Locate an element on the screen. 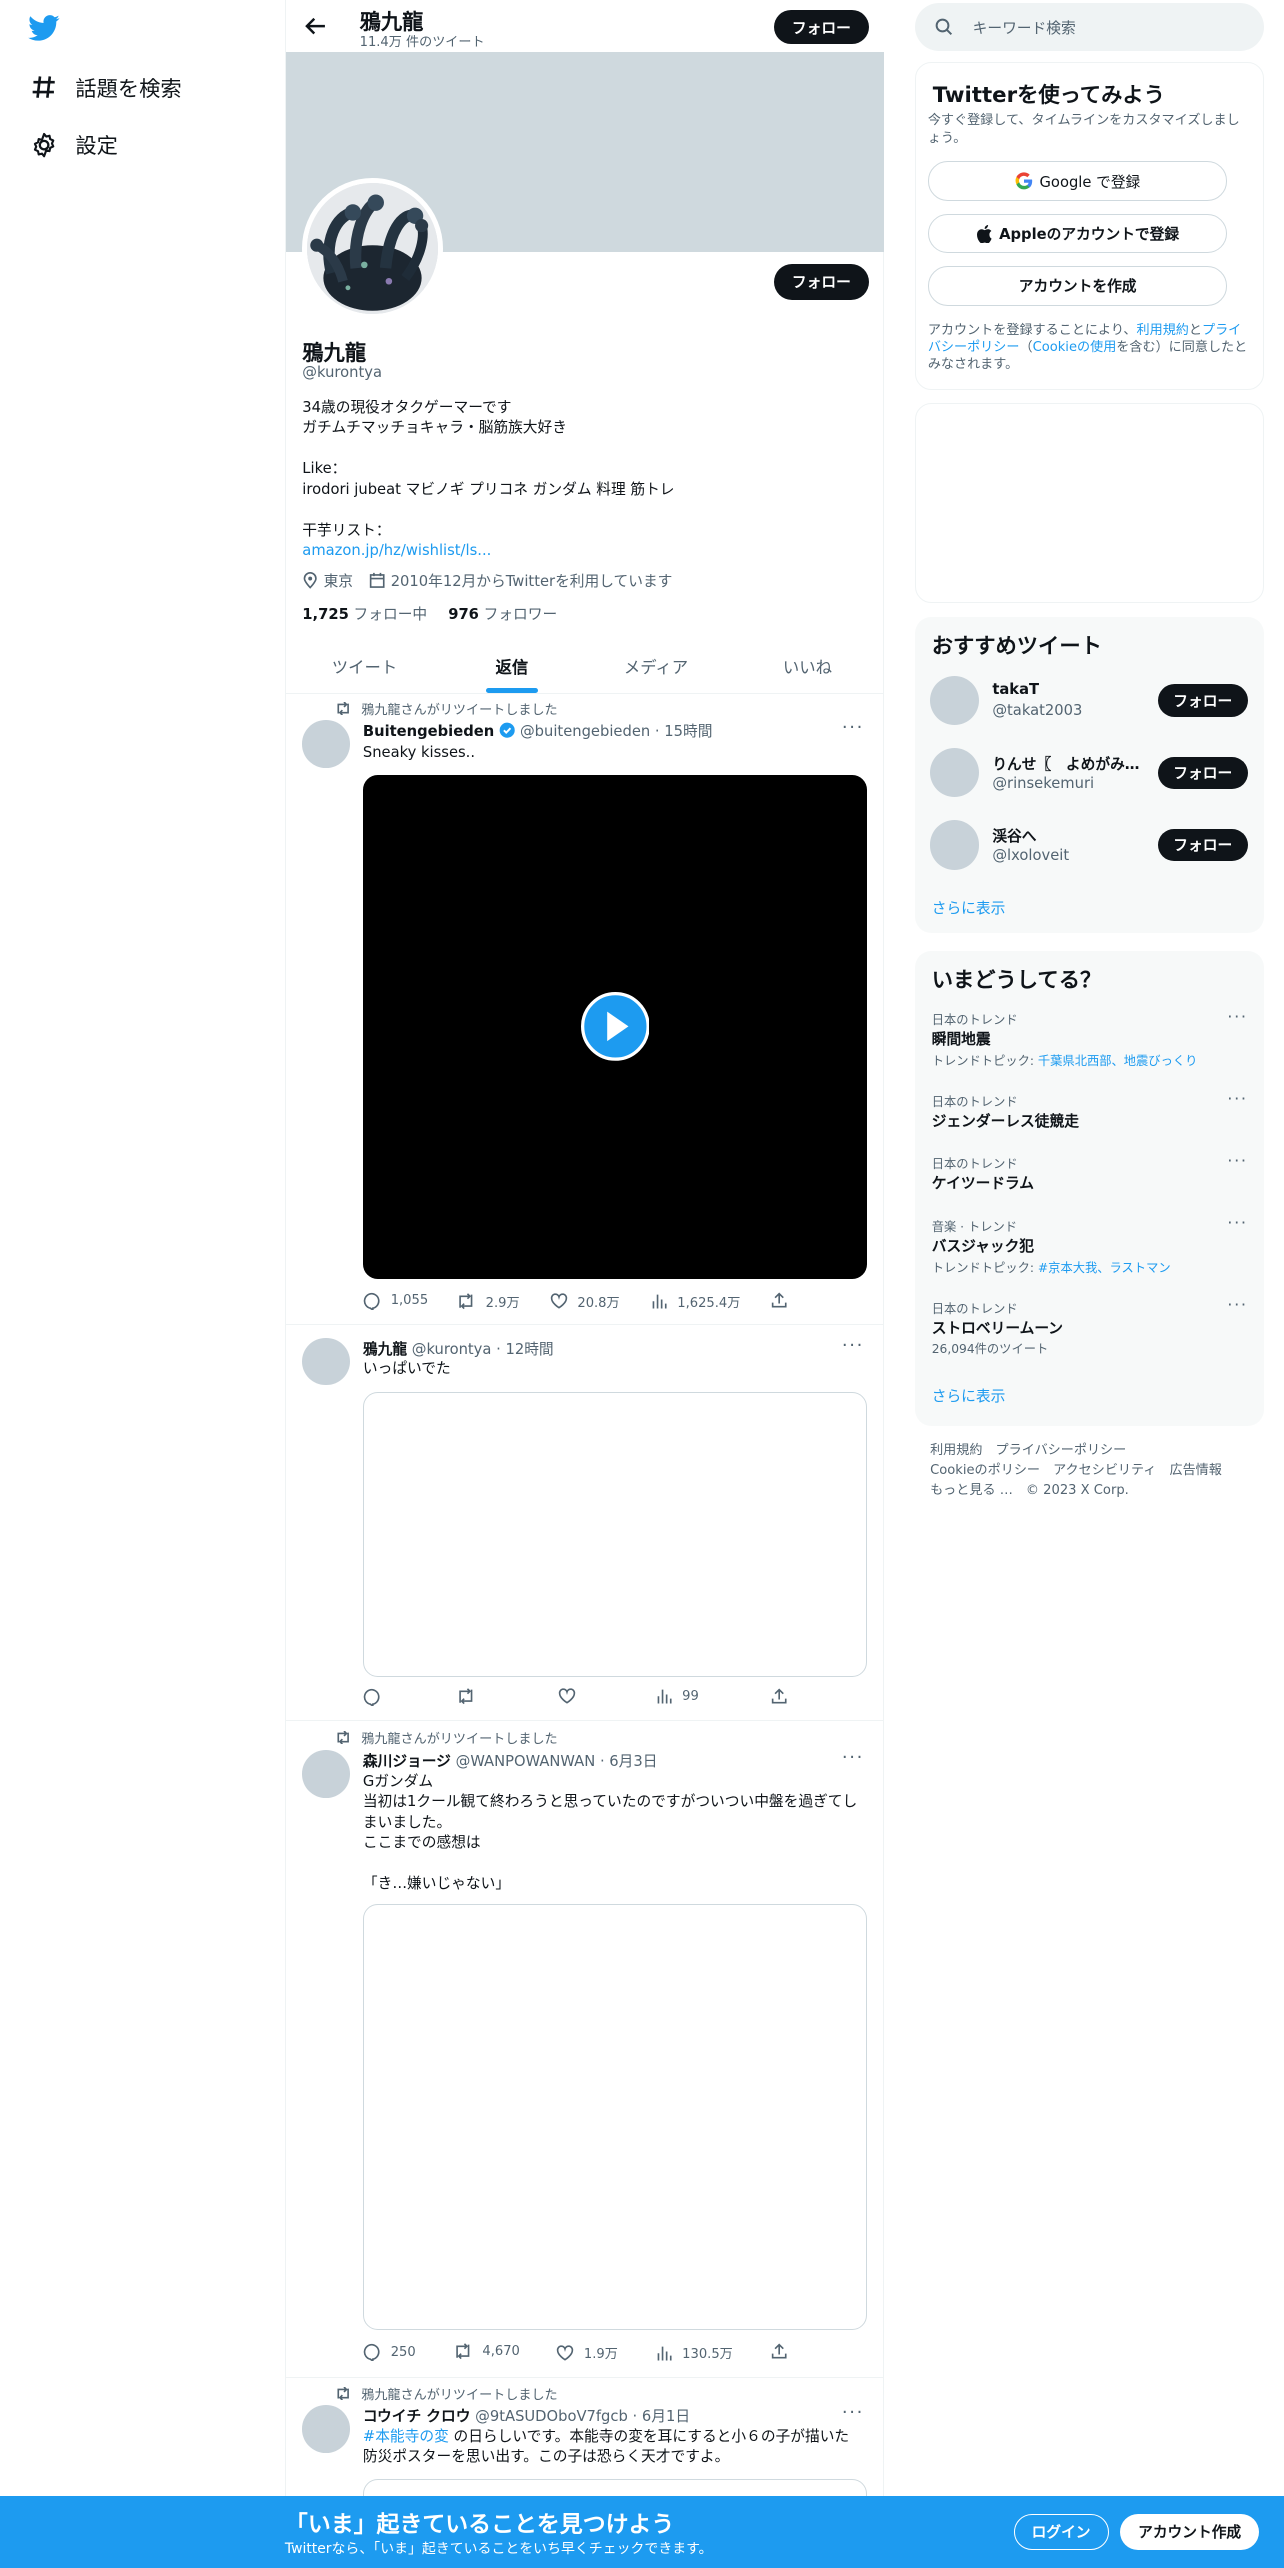  tweet-time: · 6月1日 is located at coordinates (662, 2416).